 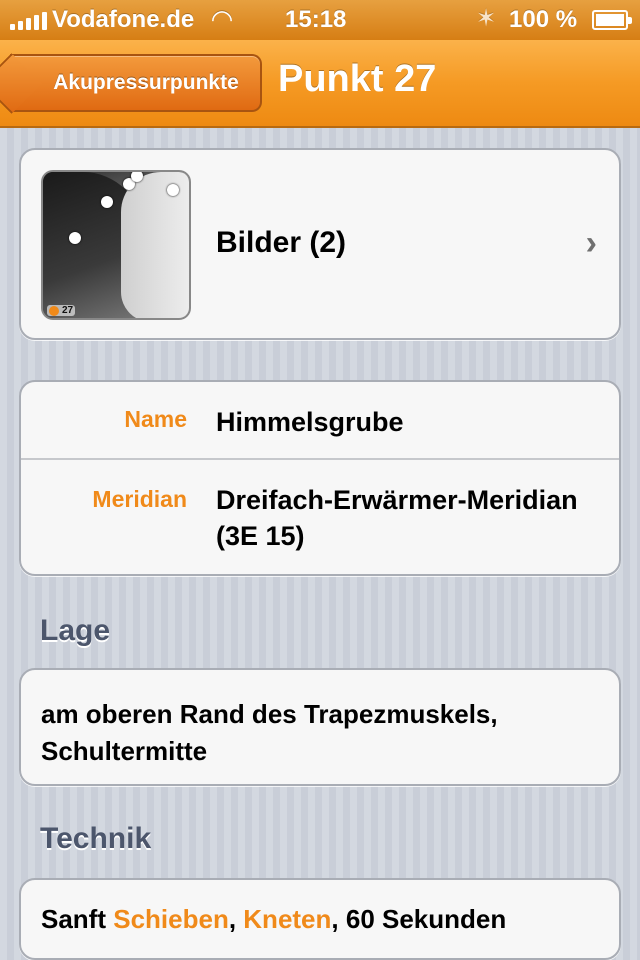 What do you see at coordinates (75, 630) in the screenshot?
I see `lage-heading: Lage` at bounding box center [75, 630].